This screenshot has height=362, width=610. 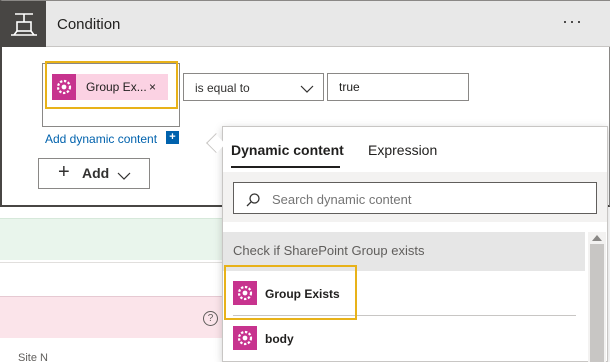 What do you see at coordinates (172, 137) in the screenshot?
I see `add-dynamic-content-icon: +` at bounding box center [172, 137].